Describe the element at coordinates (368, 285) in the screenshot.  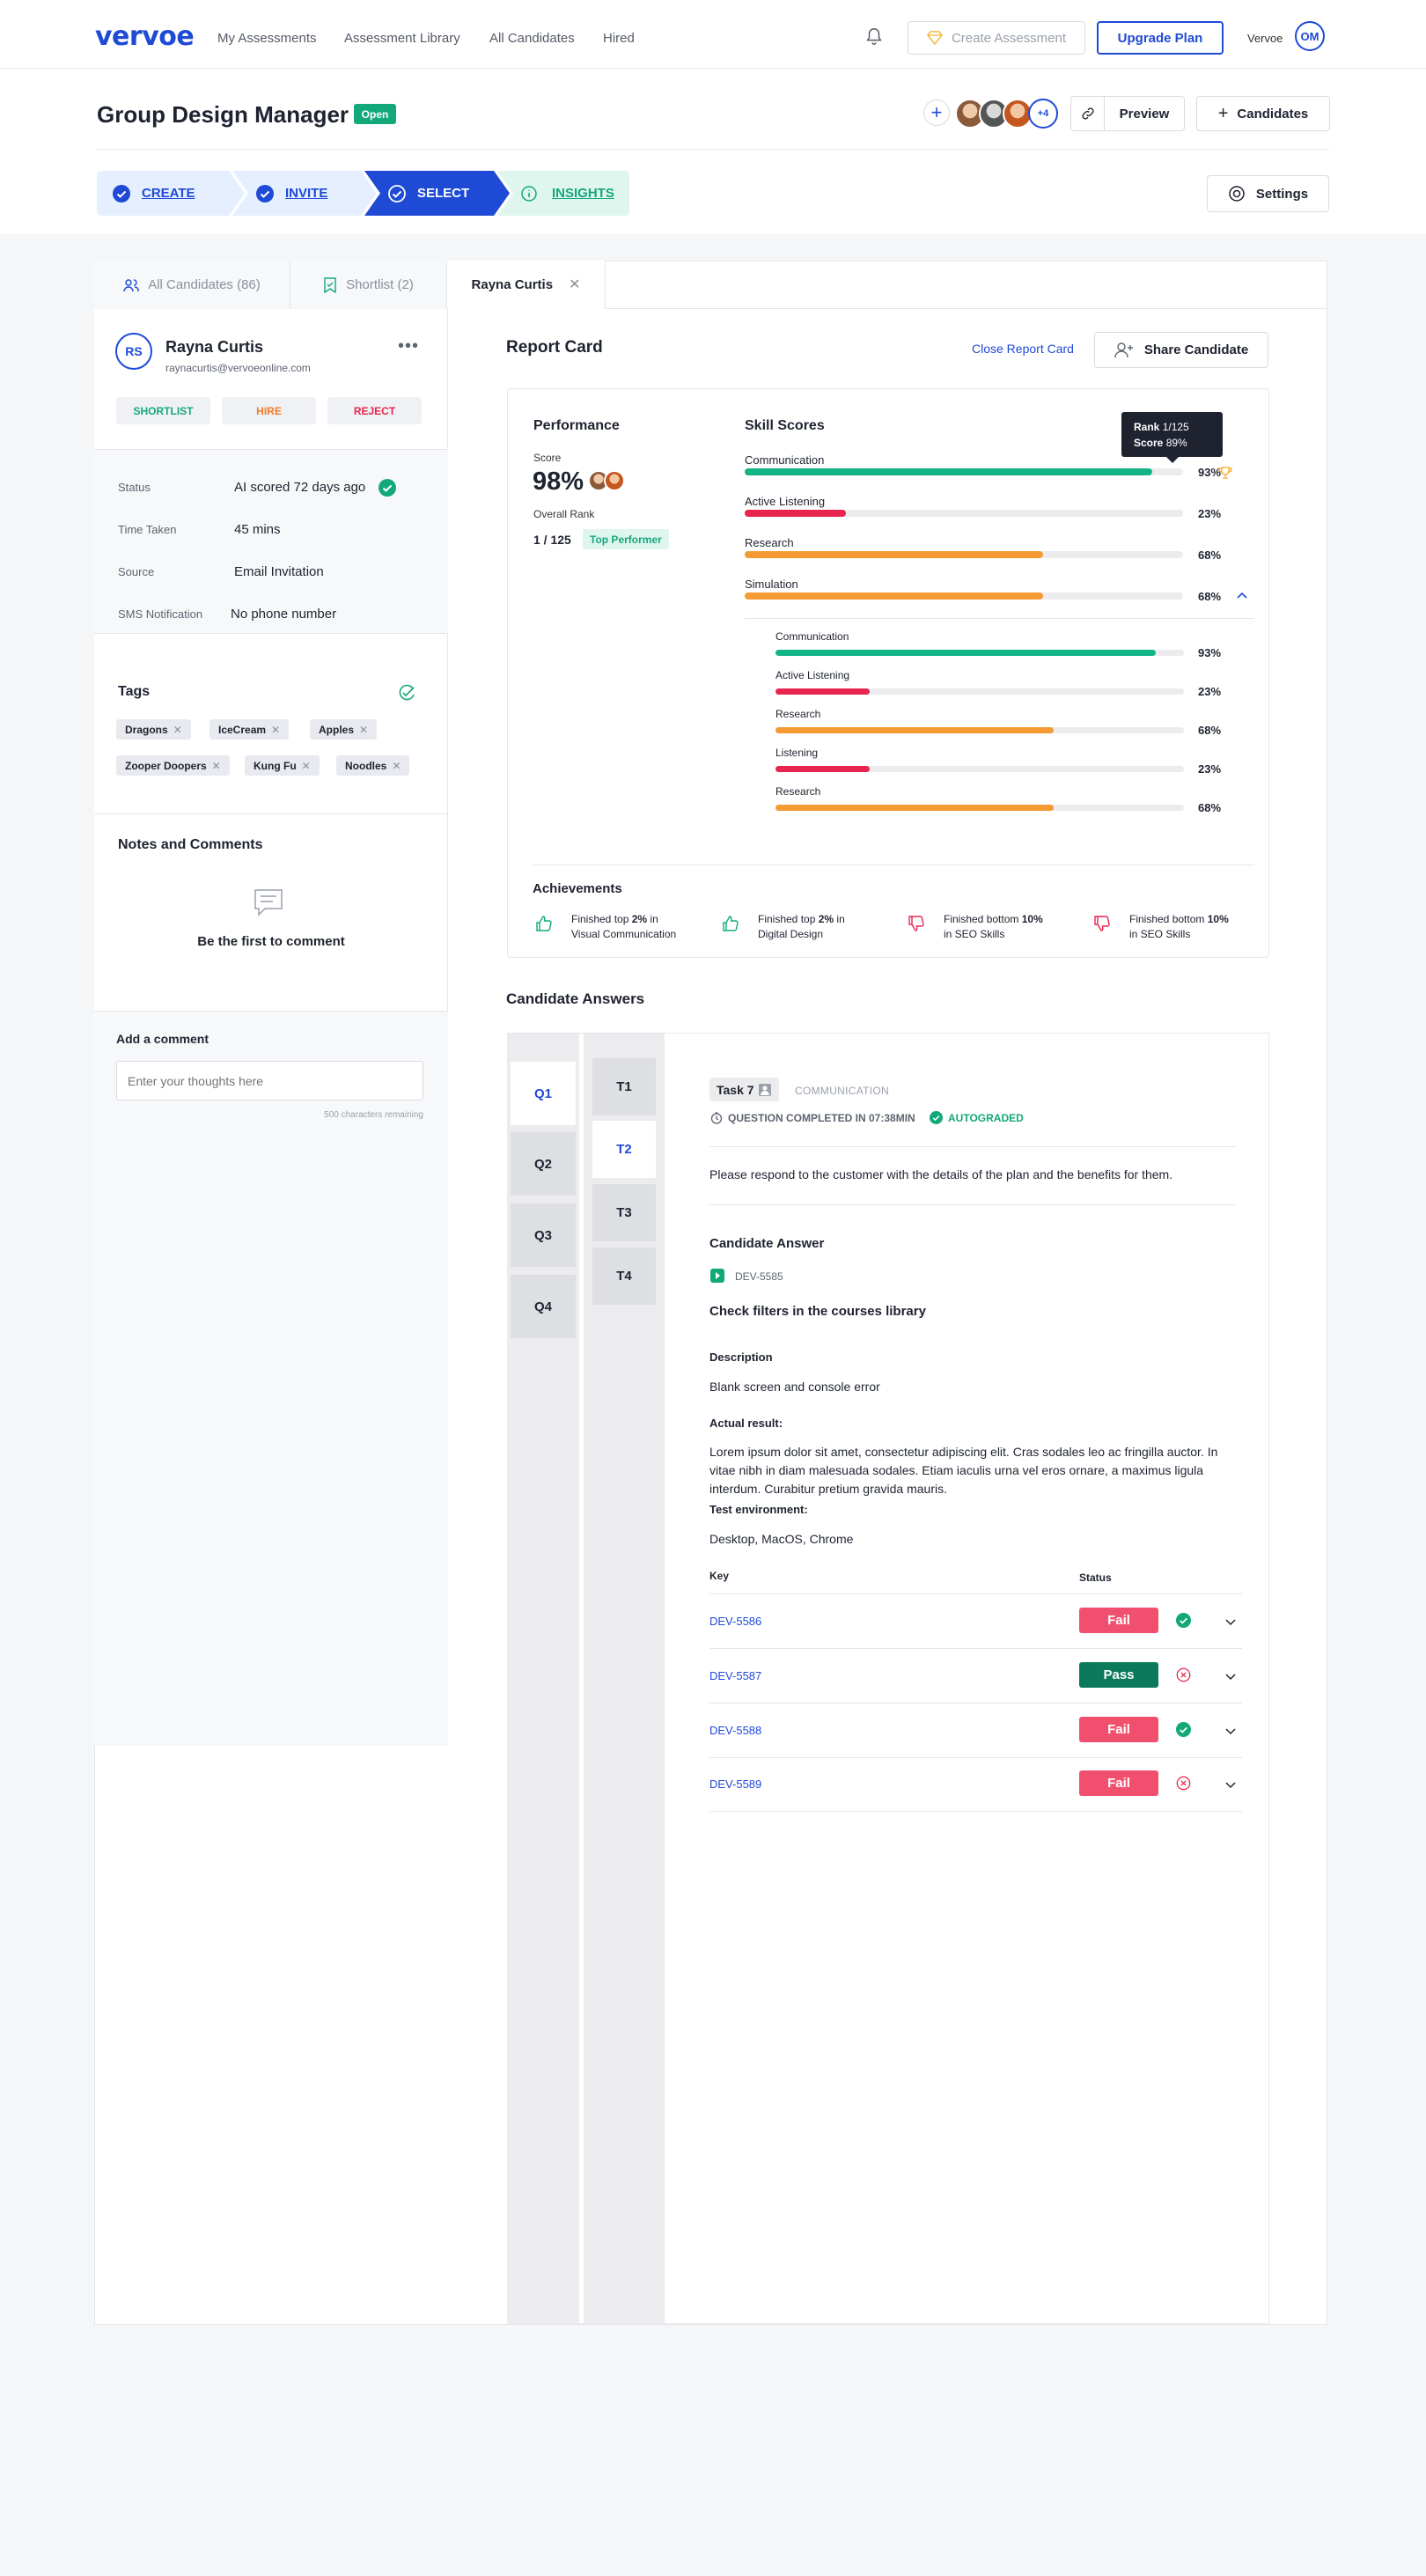
I see `tab-shortlist: Shortlist (2)` at that location.